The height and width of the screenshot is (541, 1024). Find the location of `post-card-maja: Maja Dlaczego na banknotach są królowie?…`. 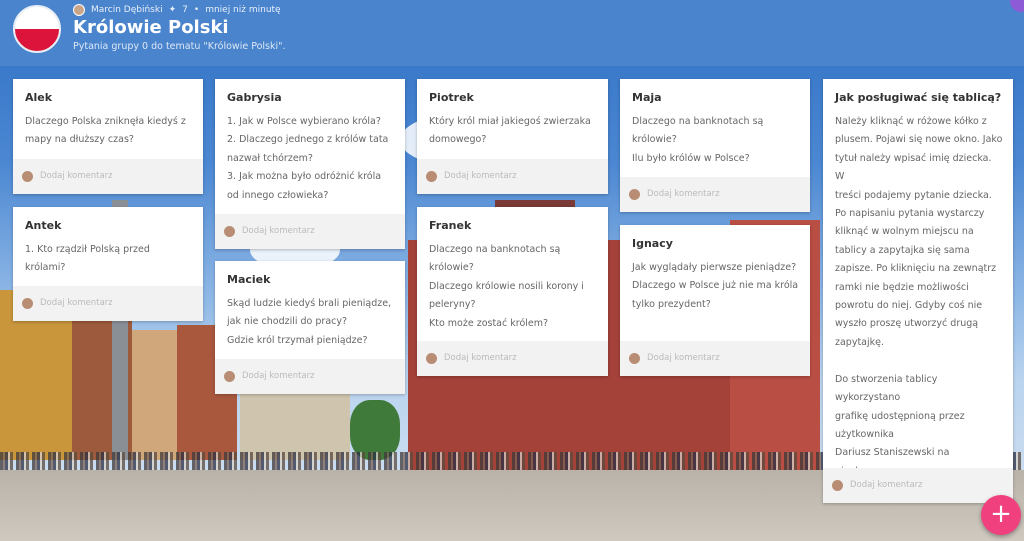

post-card-maja: Maja Dlaczego na banknotach są królowie?… is located at coordinates (715, 145).